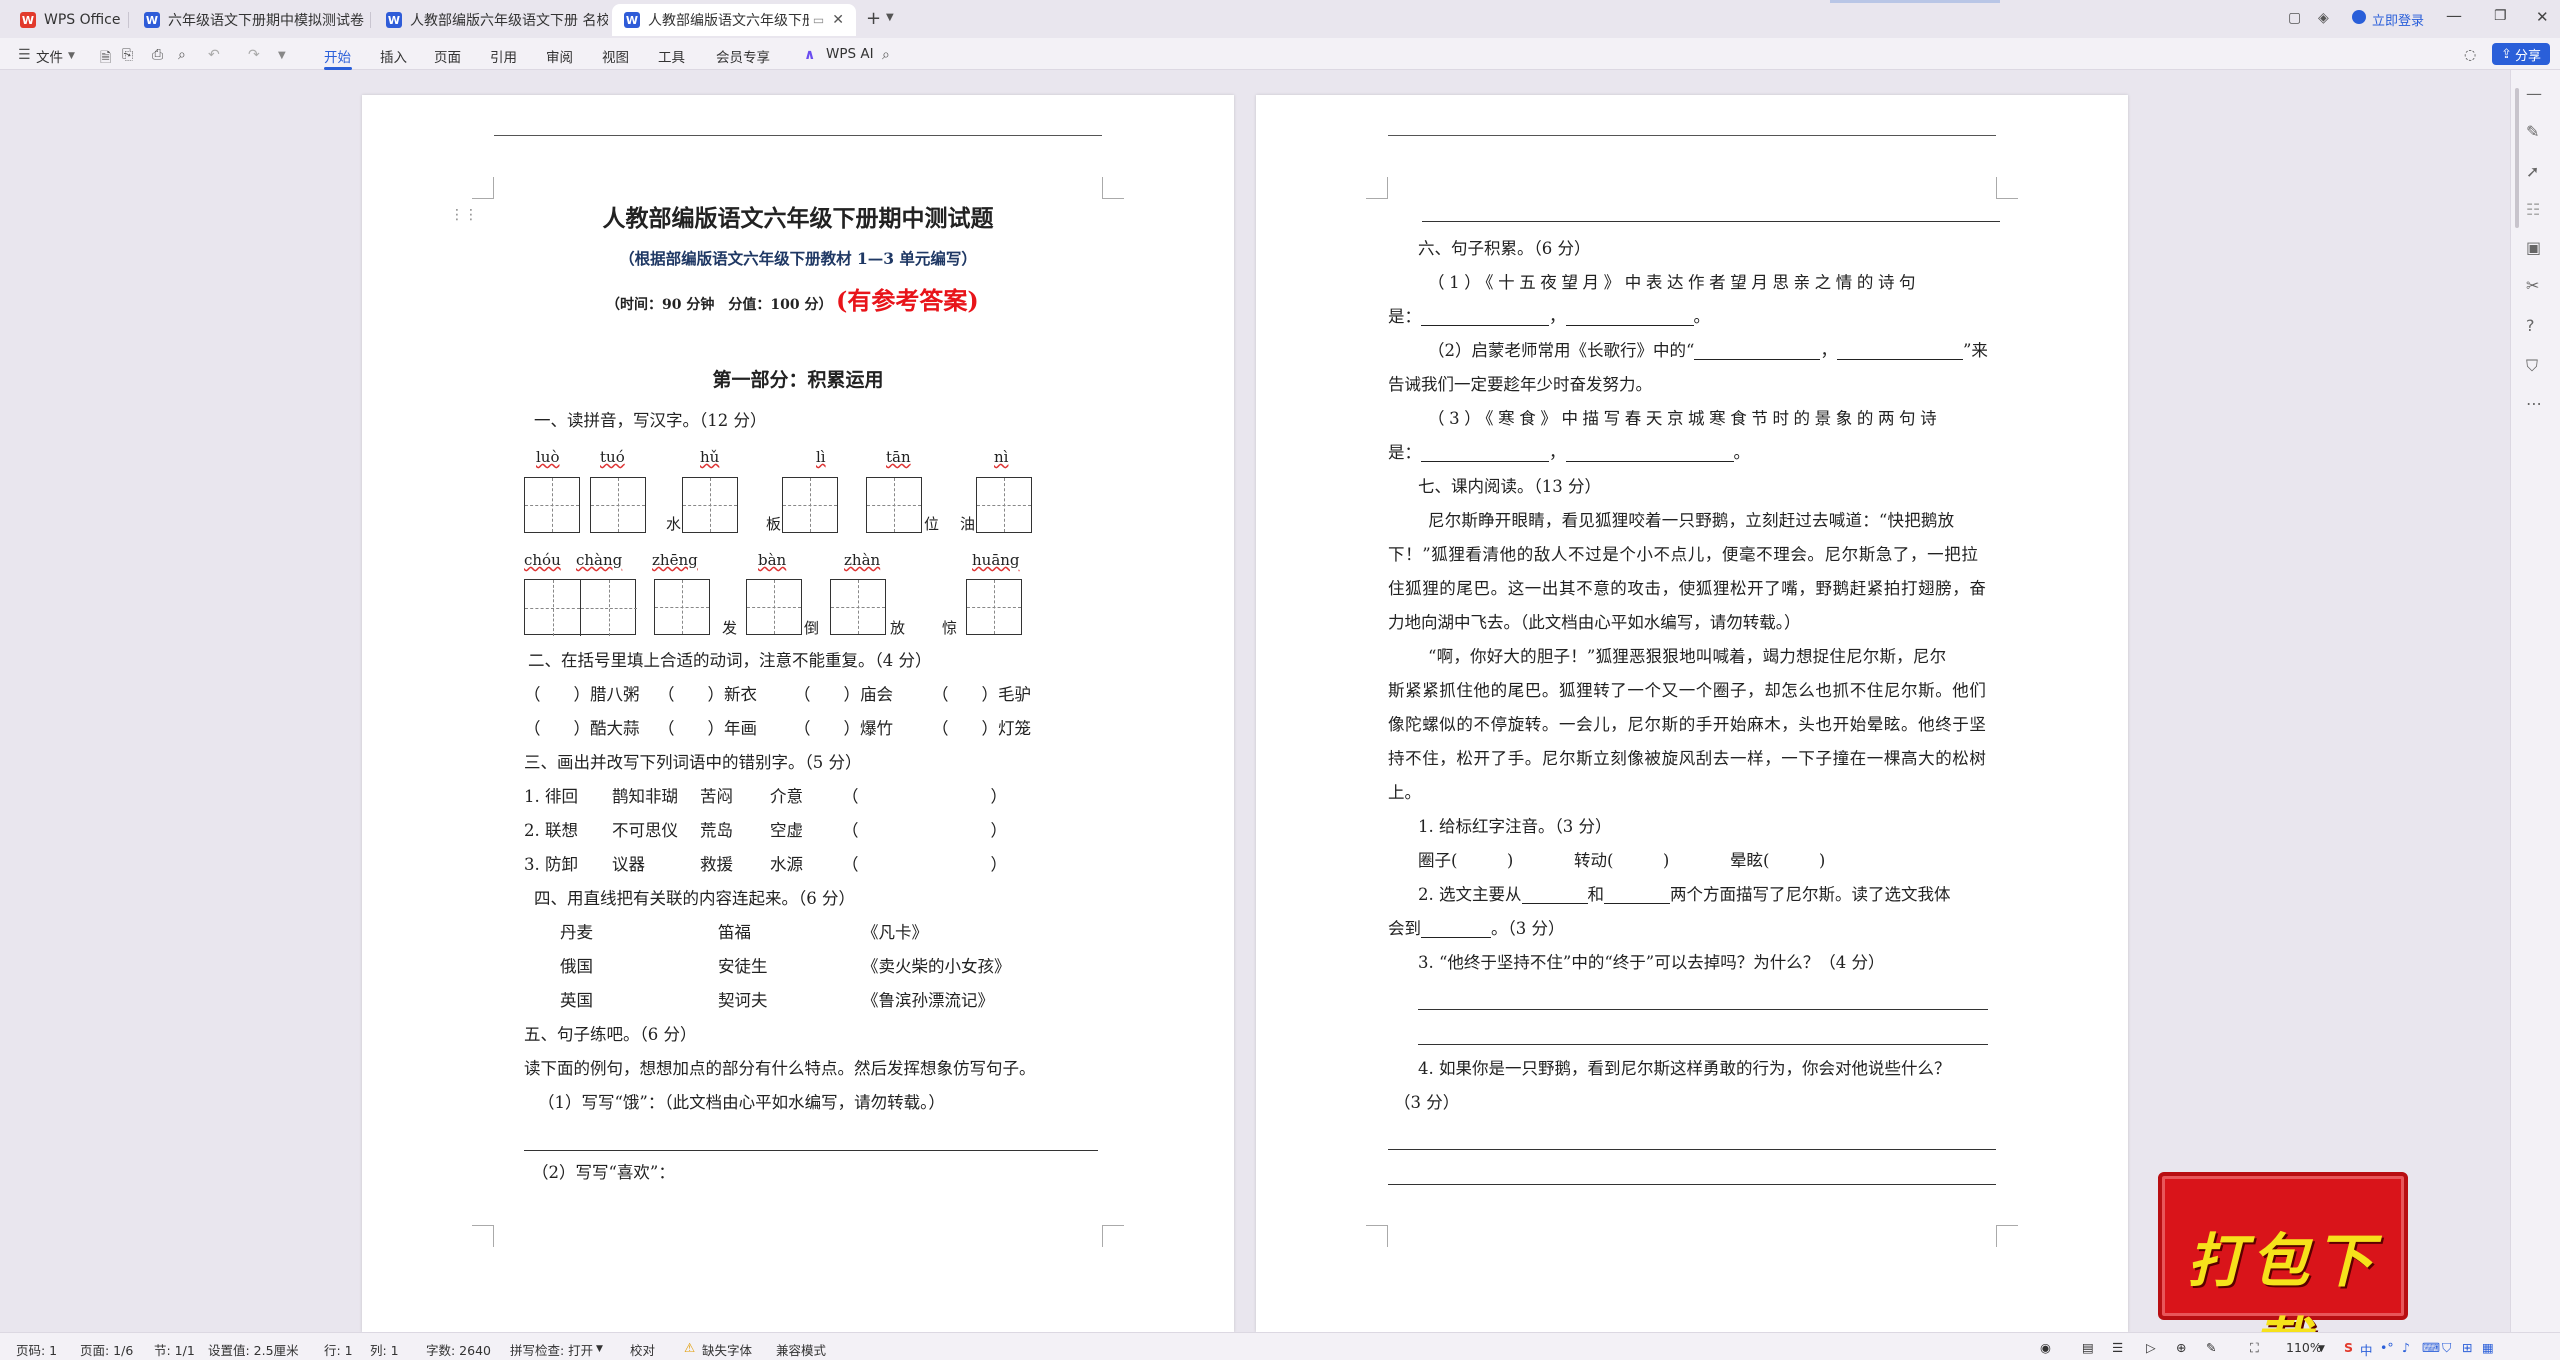 This screenshot has width=2560, height=1360. What do you see at coordinates (2517, 284) in the screenshot?
I see `scrollbar-track` at bounding box center [2517, 284].